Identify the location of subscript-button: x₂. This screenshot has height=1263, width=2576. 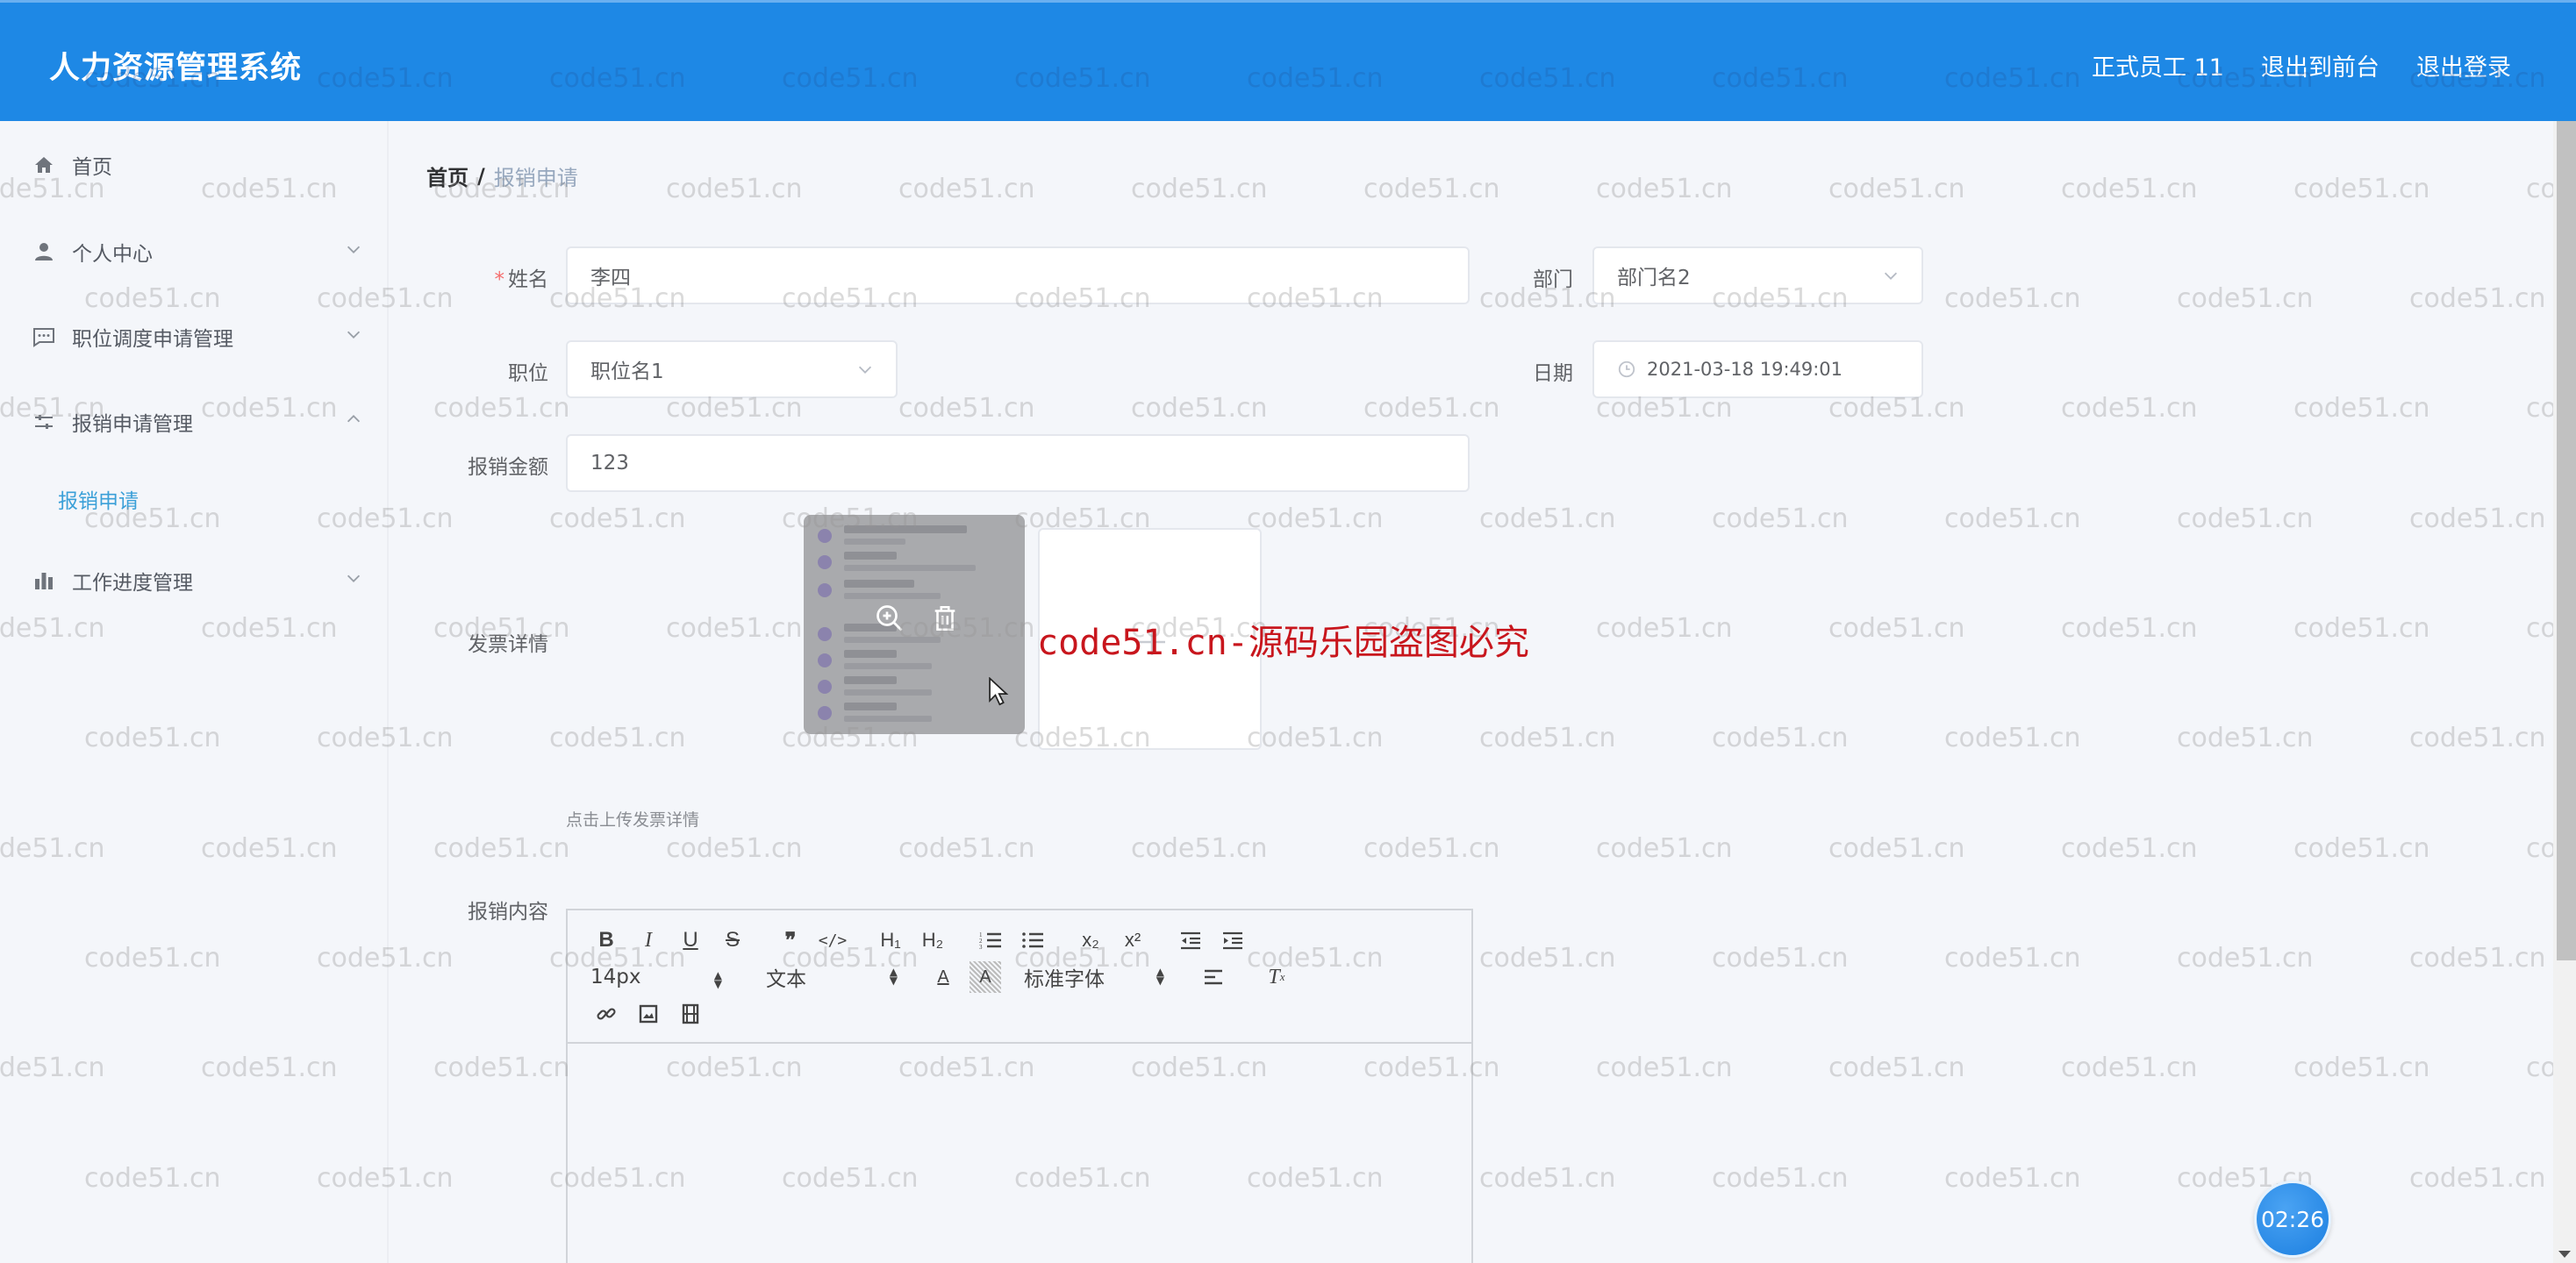
(1090, 940).